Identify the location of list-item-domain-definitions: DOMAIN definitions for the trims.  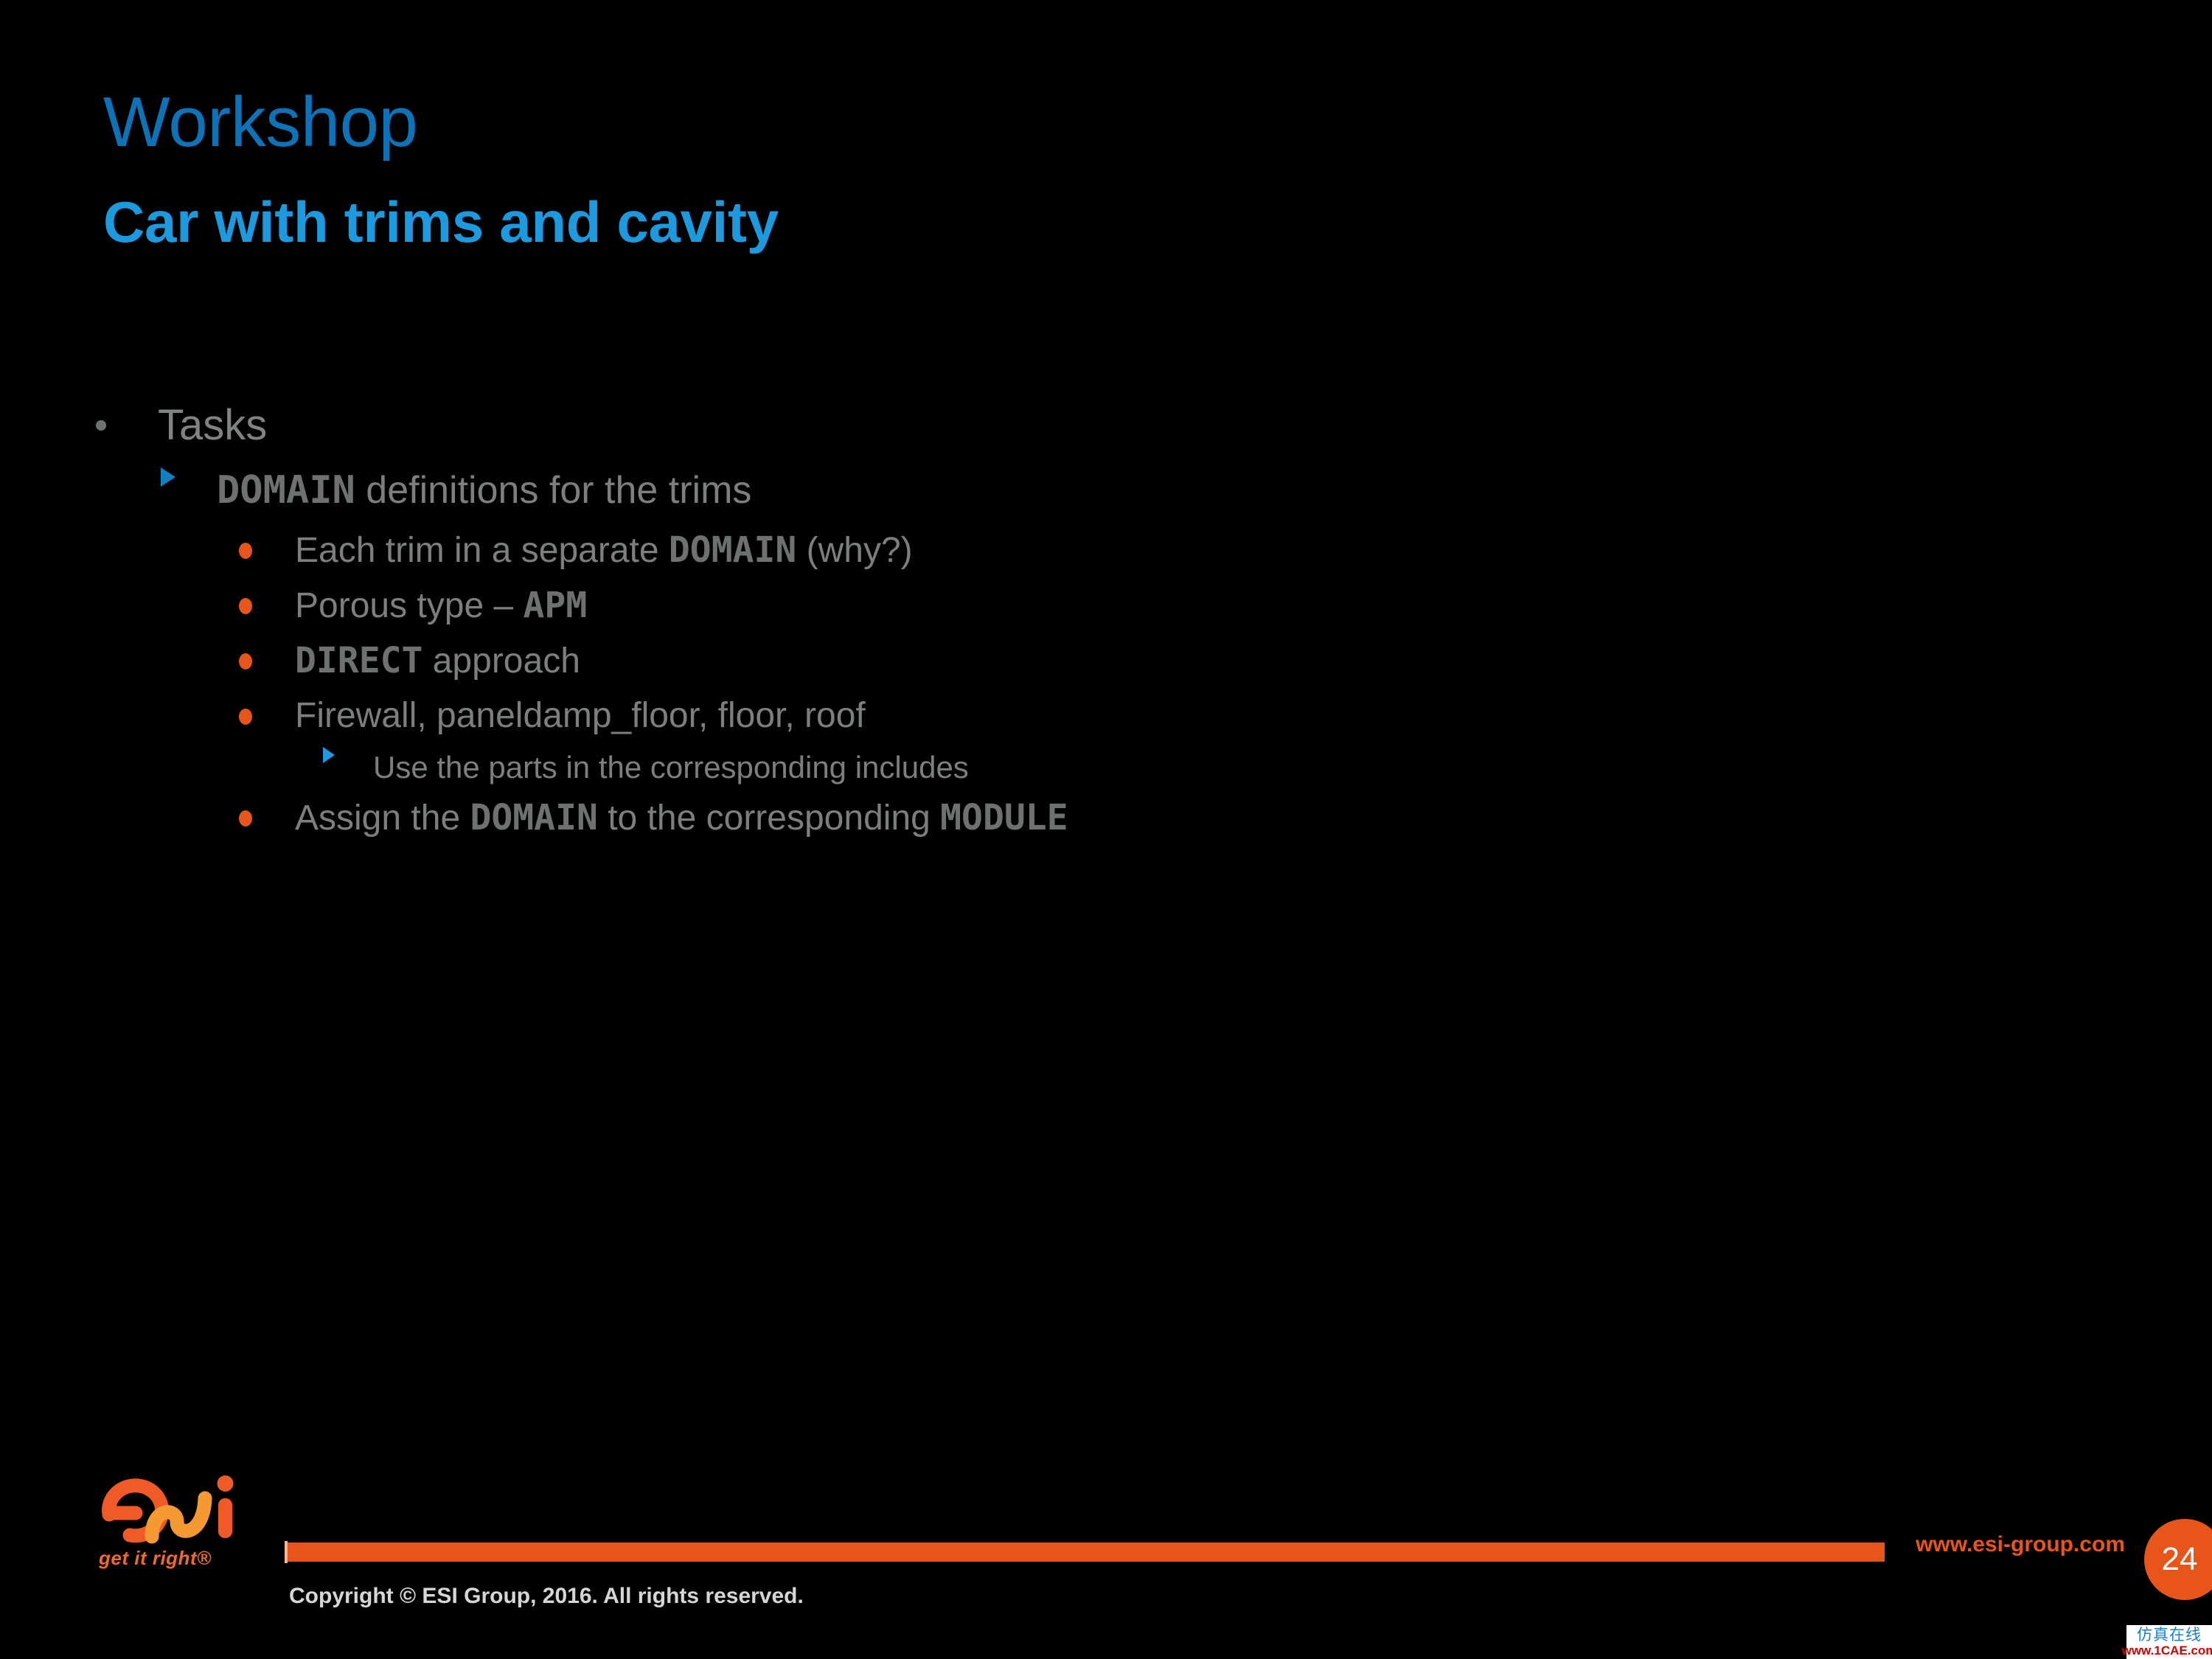
(1123, 490).